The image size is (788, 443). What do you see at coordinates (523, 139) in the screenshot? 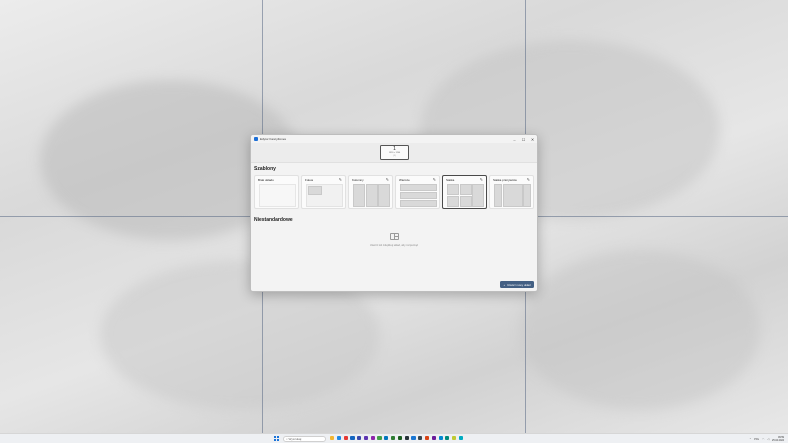
I see `maximize-button: ☐` at bounding box center [523, 139].